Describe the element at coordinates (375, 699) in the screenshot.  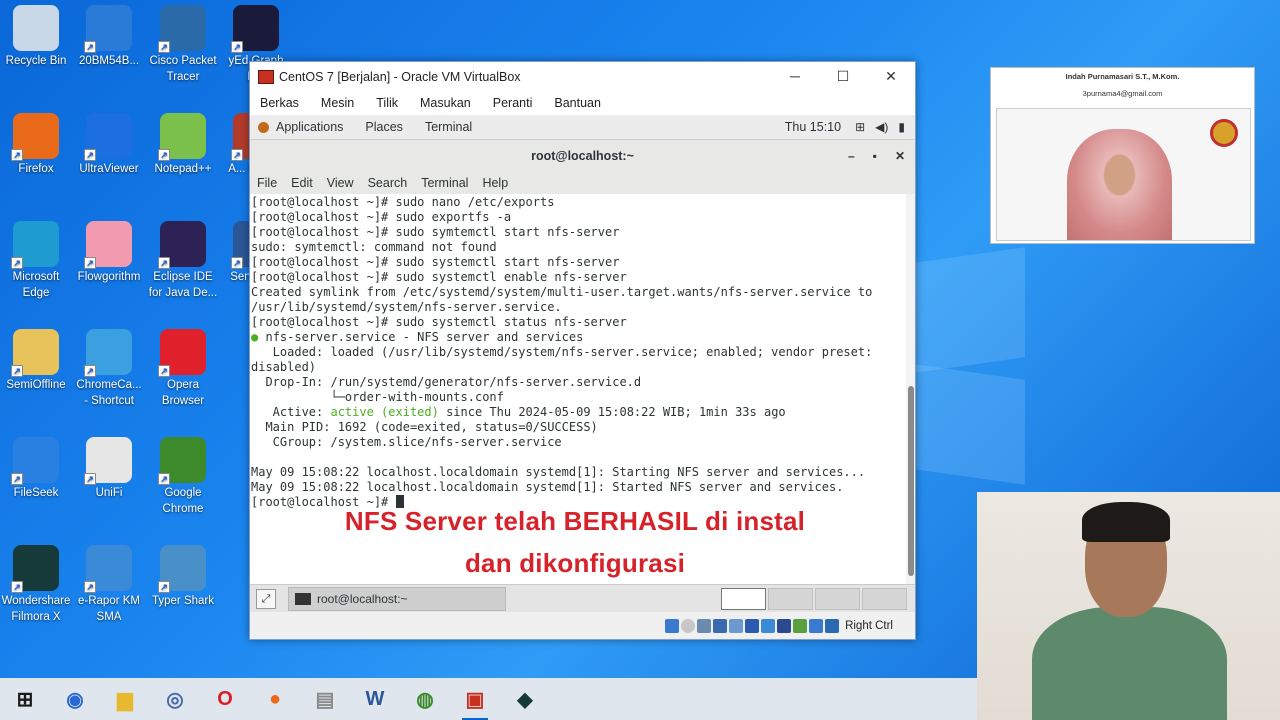
I see `taskbar-word-icon: W` at that location.